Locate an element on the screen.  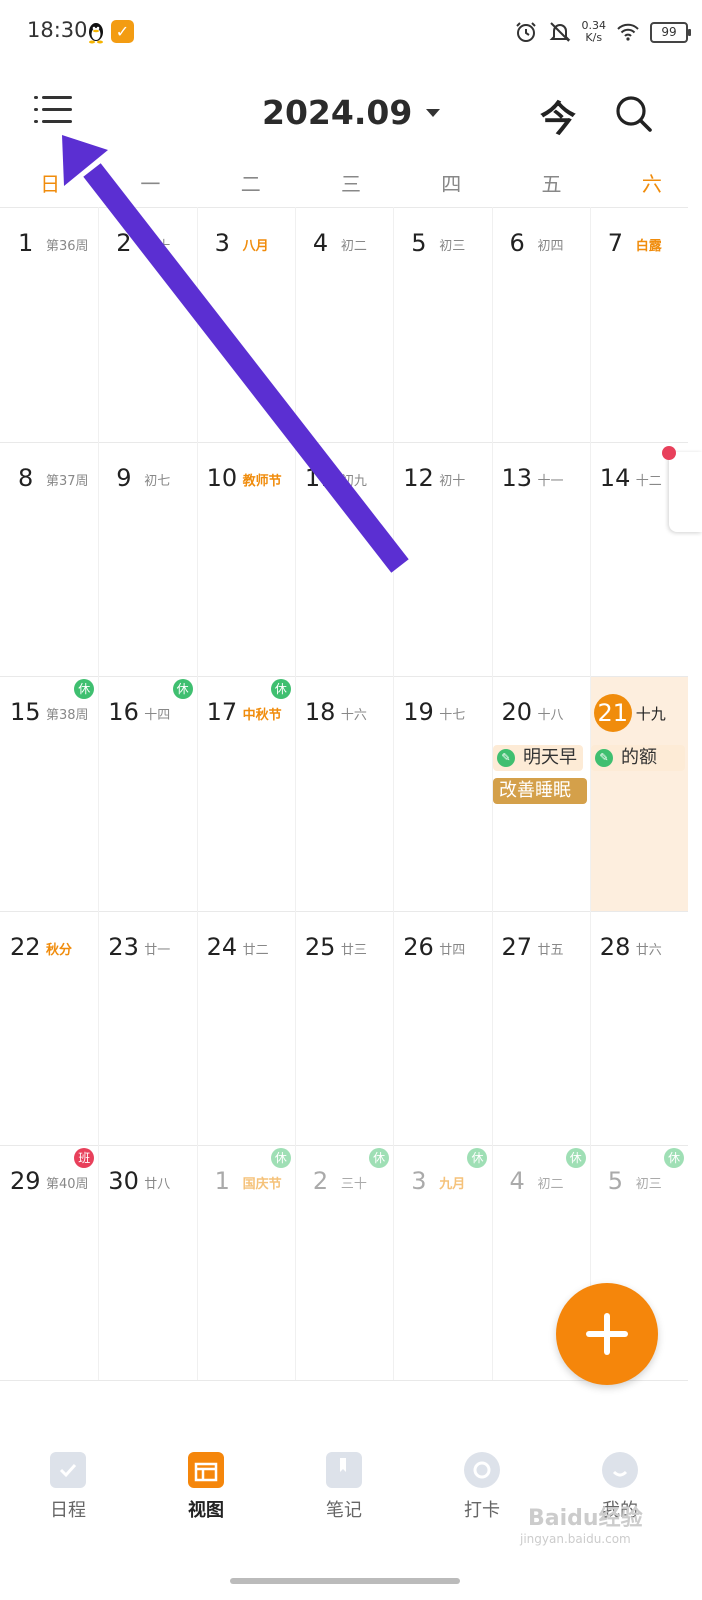
day-cell: 19 十七 is located at coordinates (442, 793).